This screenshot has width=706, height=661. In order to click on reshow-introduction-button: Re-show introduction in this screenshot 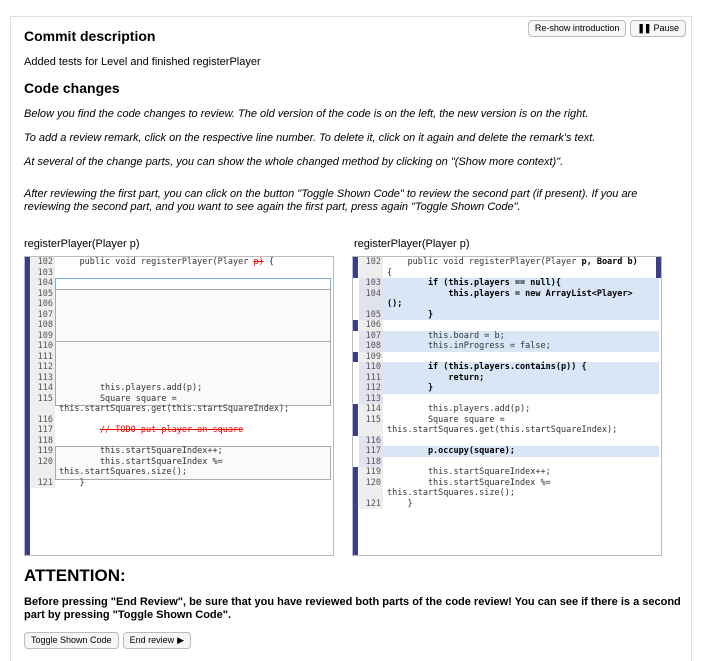, I will do `click(577, 28)`.